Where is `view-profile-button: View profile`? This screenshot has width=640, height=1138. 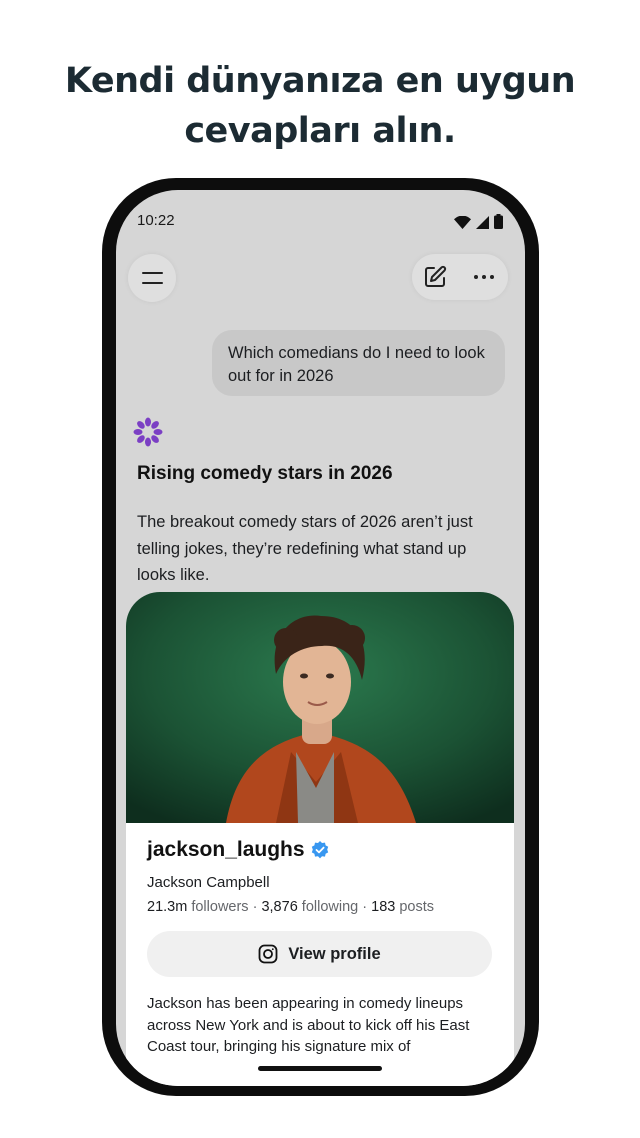
view-profile-button: View profile is located at coordinates (319, 954).